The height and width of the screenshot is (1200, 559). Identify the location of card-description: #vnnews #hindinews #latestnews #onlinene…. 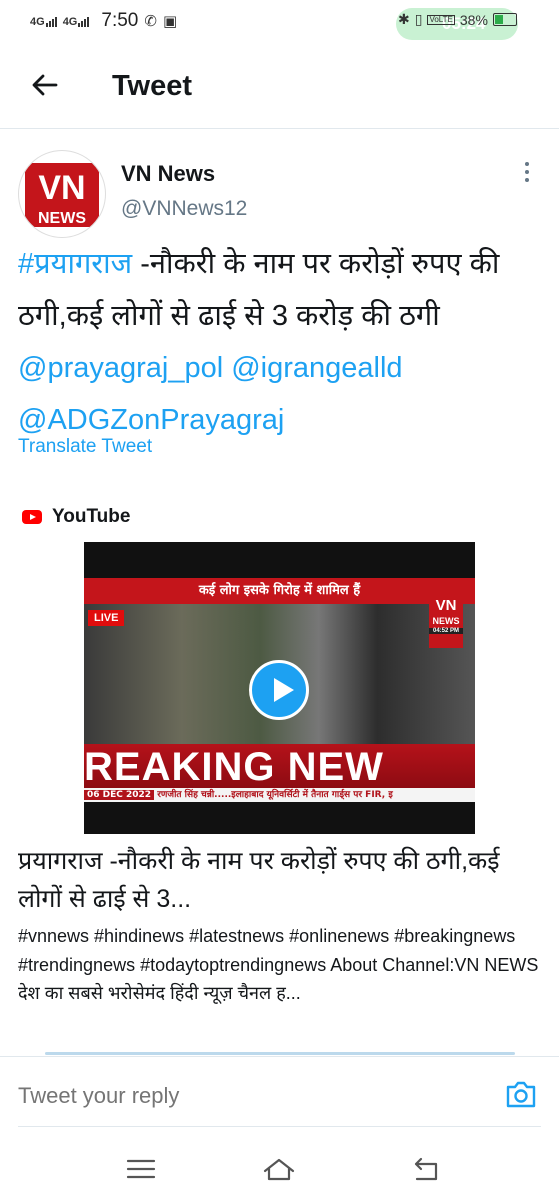
(278, 964).